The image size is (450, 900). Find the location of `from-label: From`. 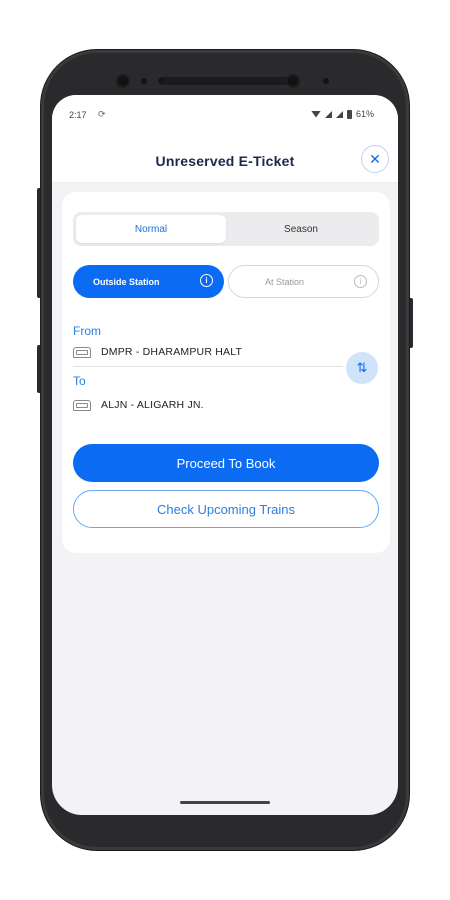

from-label: From is located at coordinates (87, 331).